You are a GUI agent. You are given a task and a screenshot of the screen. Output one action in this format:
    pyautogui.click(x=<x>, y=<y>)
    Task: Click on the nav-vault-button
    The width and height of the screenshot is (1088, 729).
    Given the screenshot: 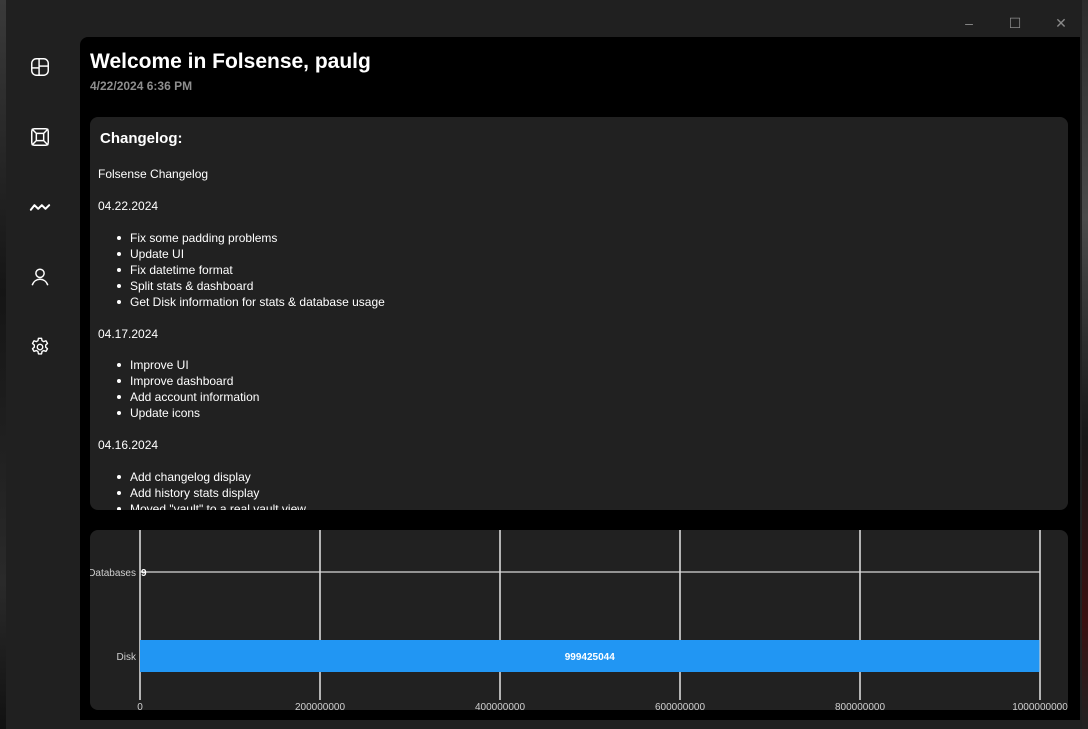 What is the action you would take?
    pyautogui.click(x=40, y=137)
    